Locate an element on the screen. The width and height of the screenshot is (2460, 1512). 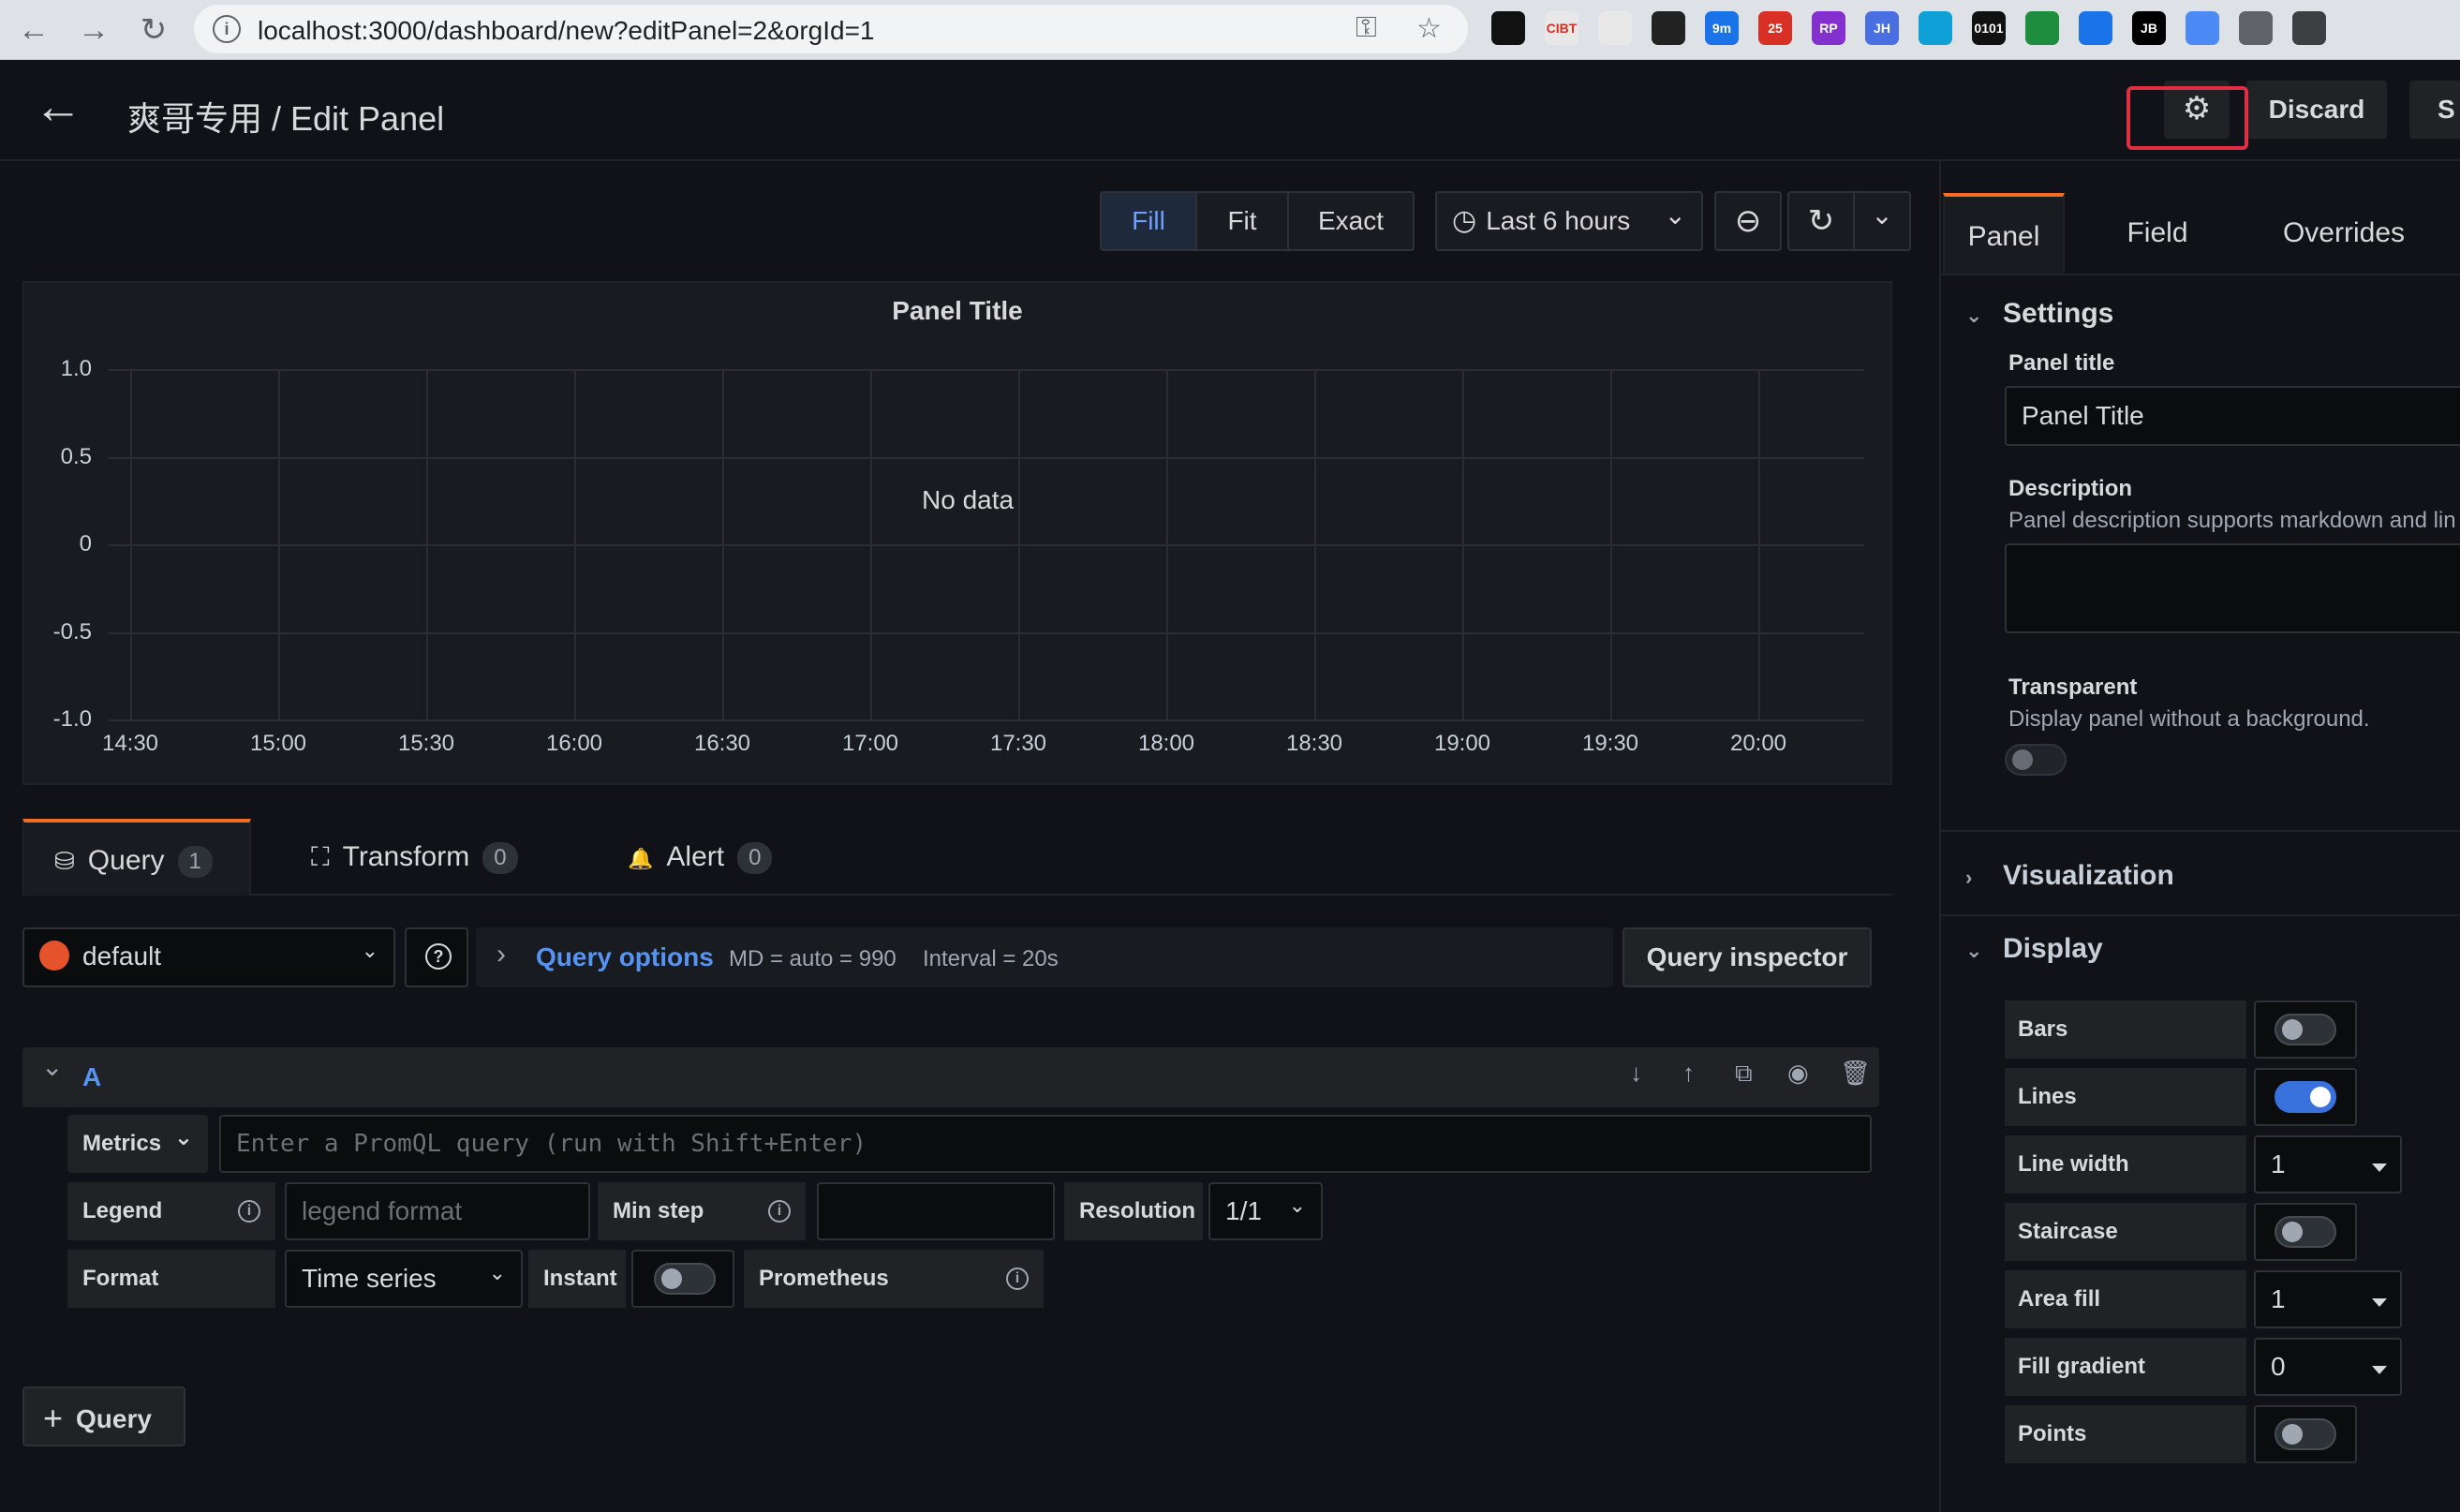
legend-info-icon: i is located at coordinates (249, 1211).